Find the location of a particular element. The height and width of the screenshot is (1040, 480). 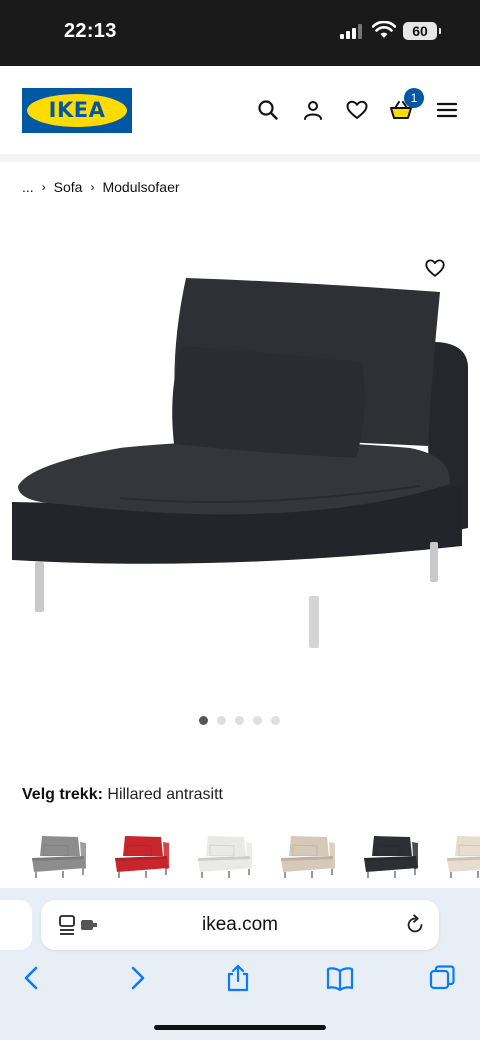

account-icon is located at coordinates (313, 110).